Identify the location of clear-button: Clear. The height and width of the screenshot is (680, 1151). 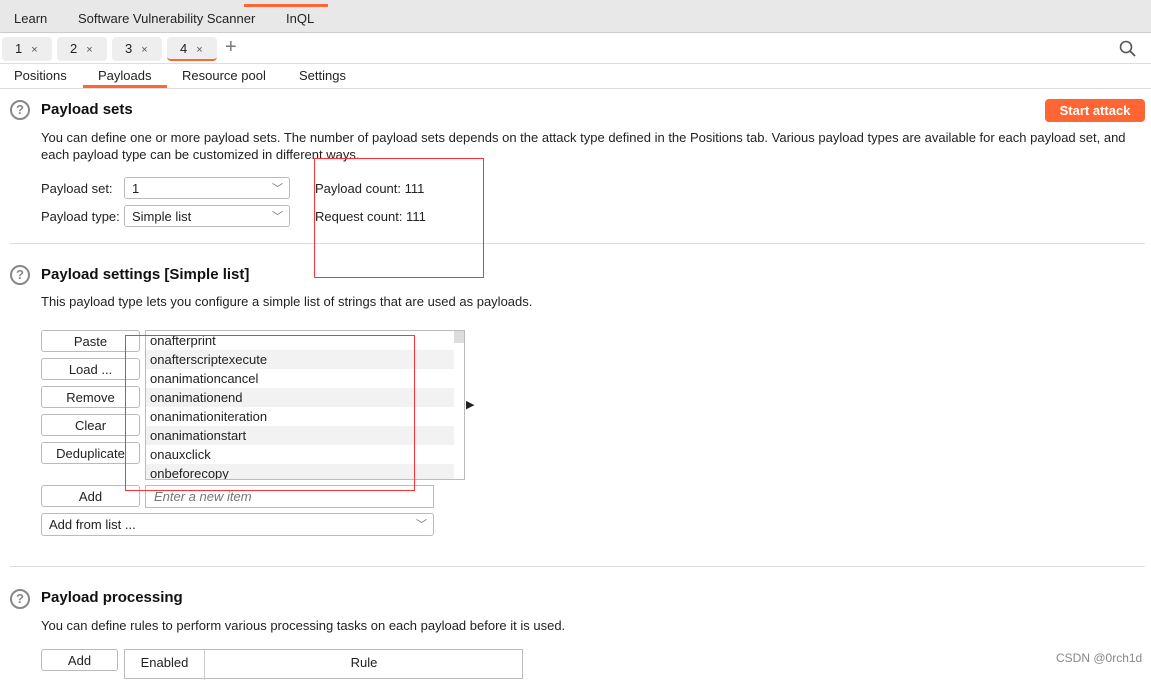
(90, 425).